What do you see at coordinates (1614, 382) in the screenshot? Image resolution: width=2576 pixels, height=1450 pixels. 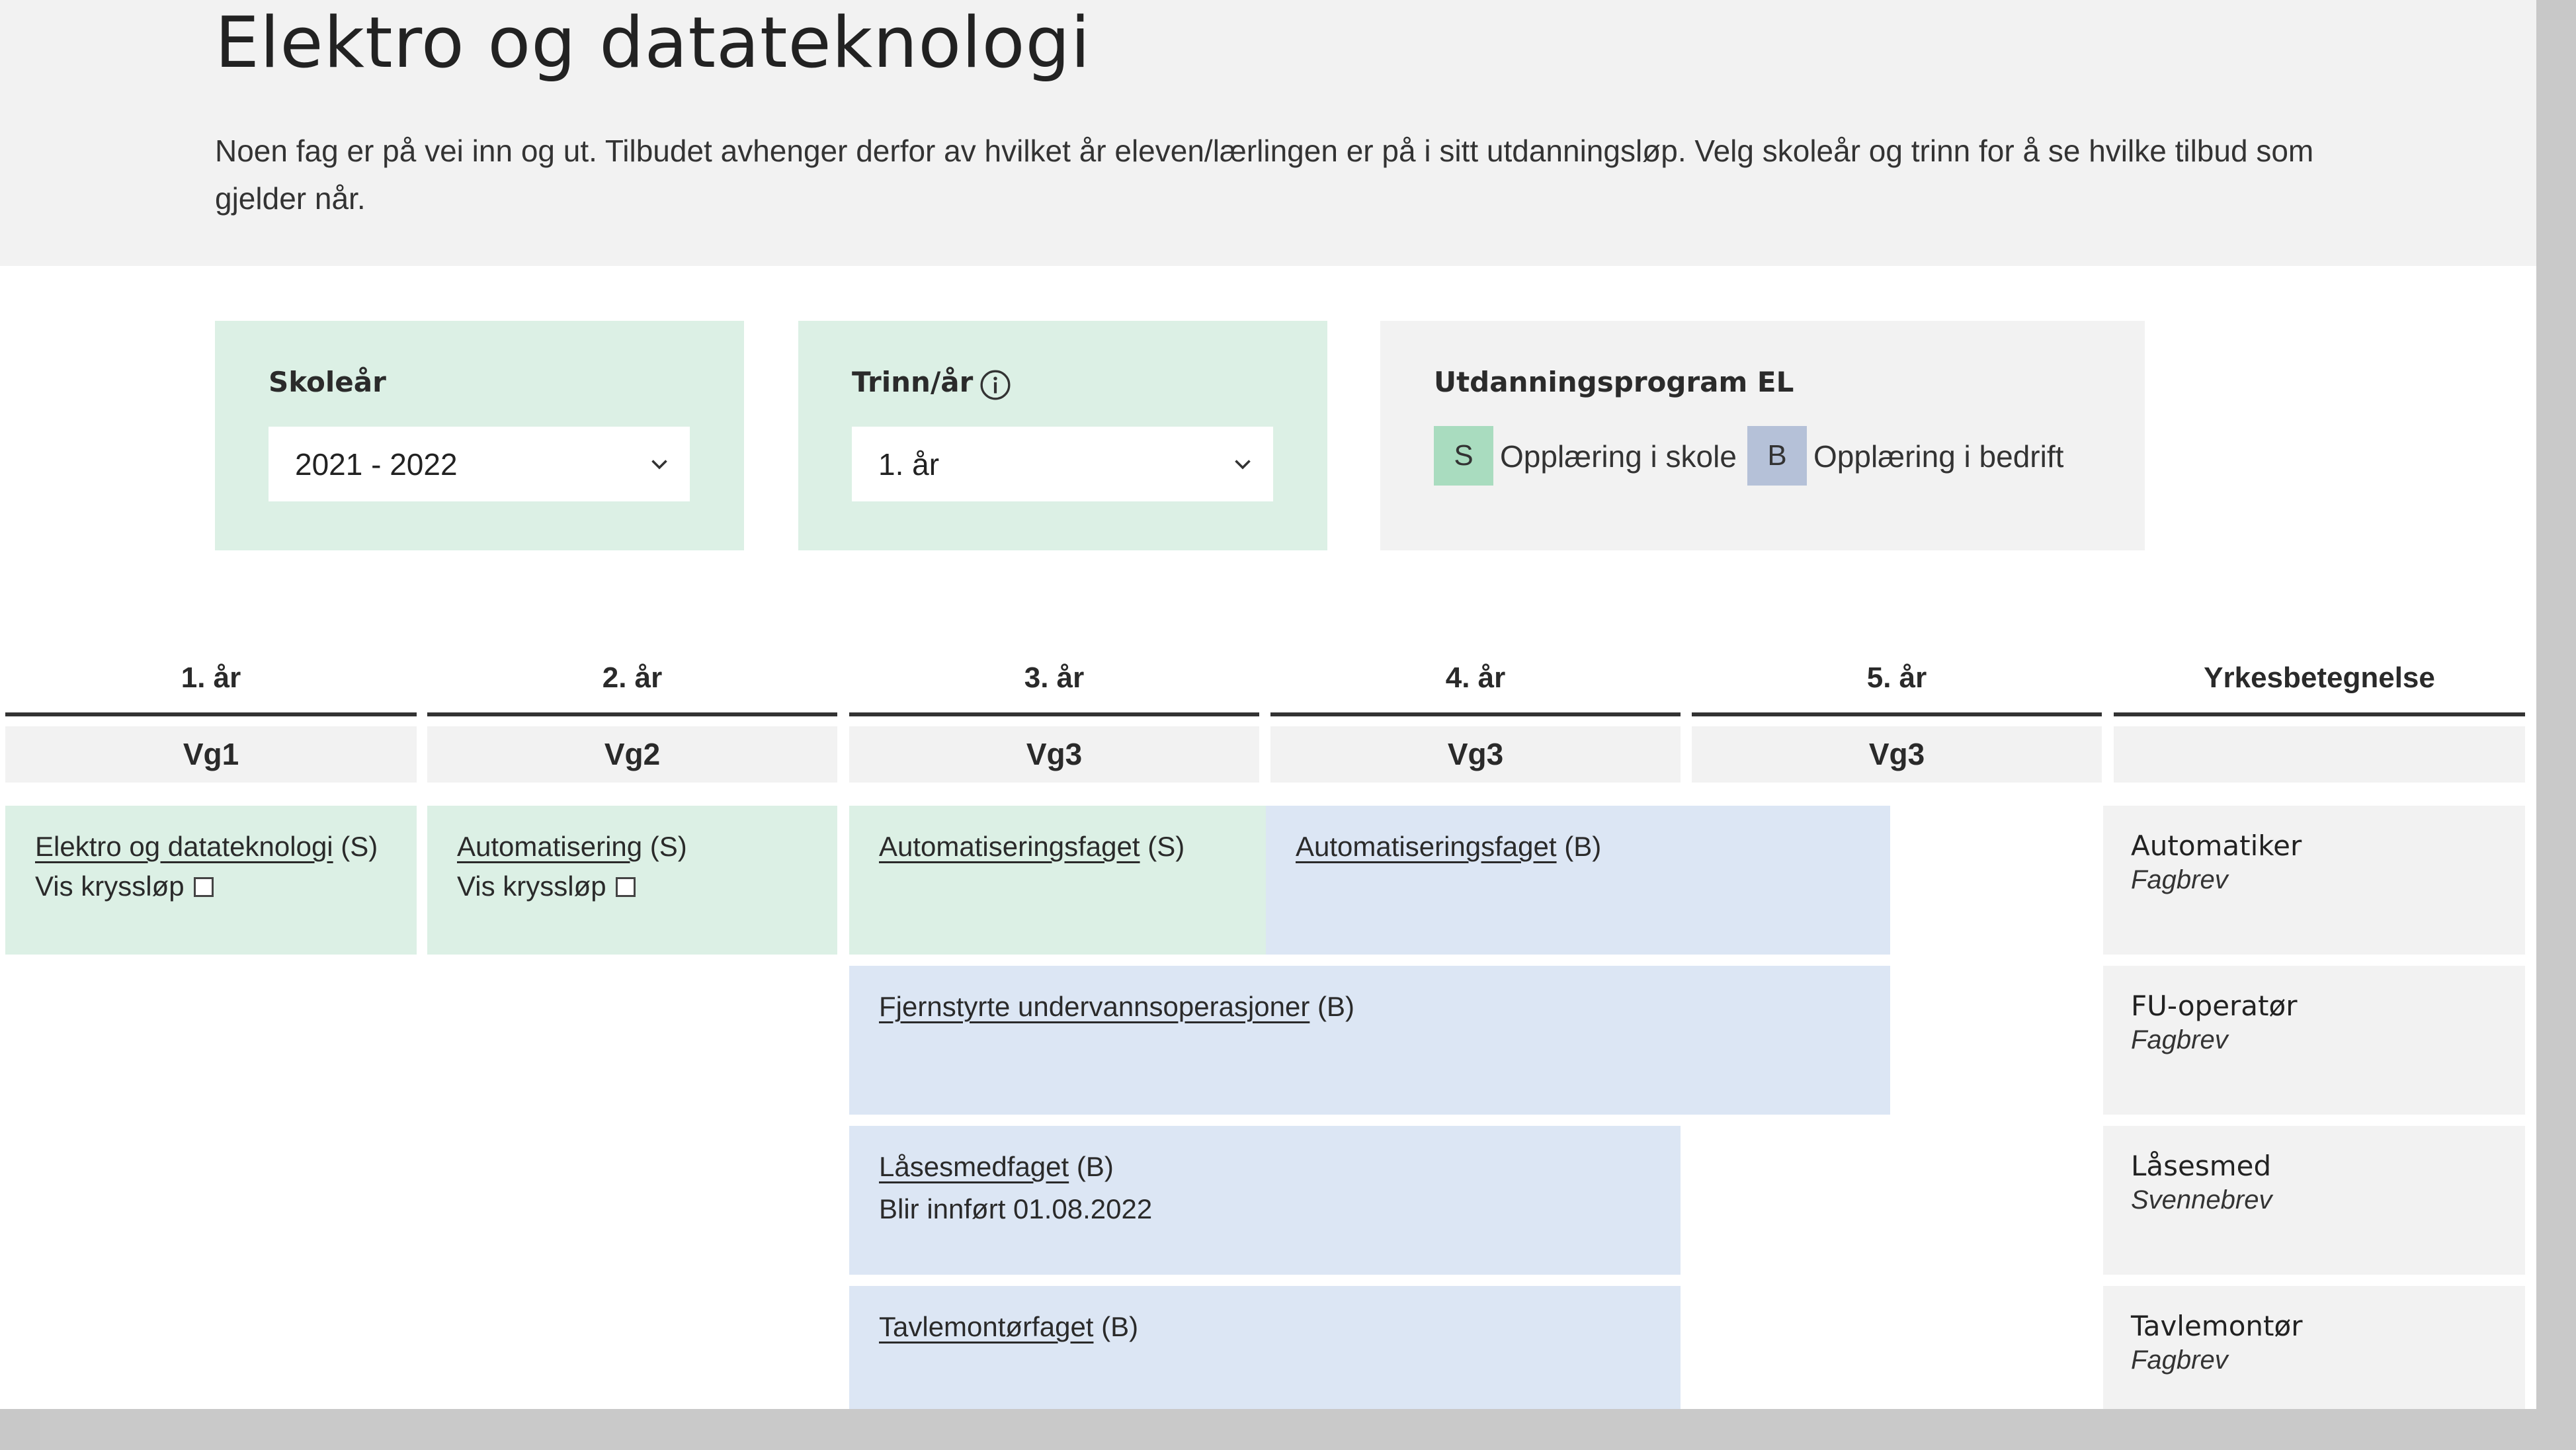 I see `legend-title: Utdanningsprogram EL` at bounding box center [1614, 382].